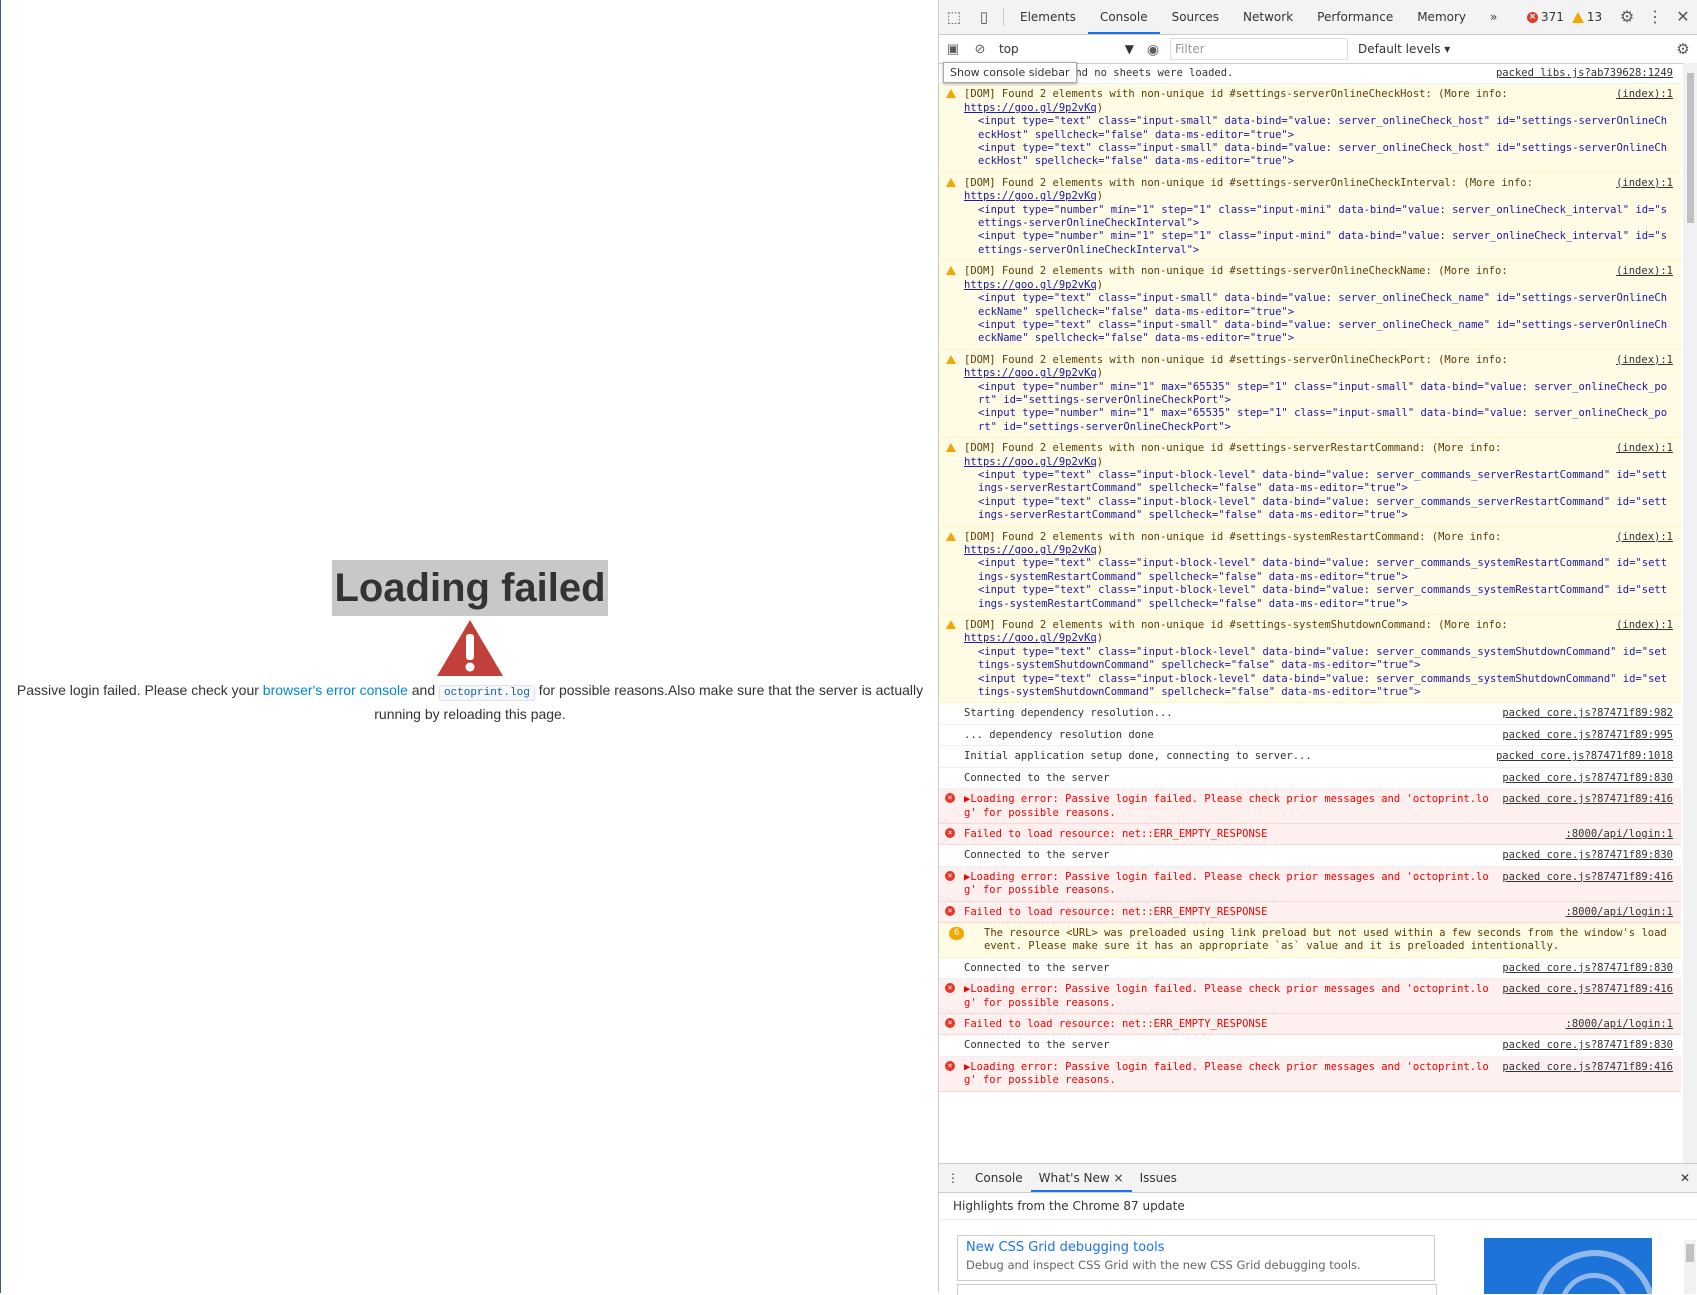 The height and width of the screenshot is (1295, 1697). What do you see at coordinates (1683, 17) in the screenshot?
I see `close-icon: ✕` at bounding box center [1683, 17].